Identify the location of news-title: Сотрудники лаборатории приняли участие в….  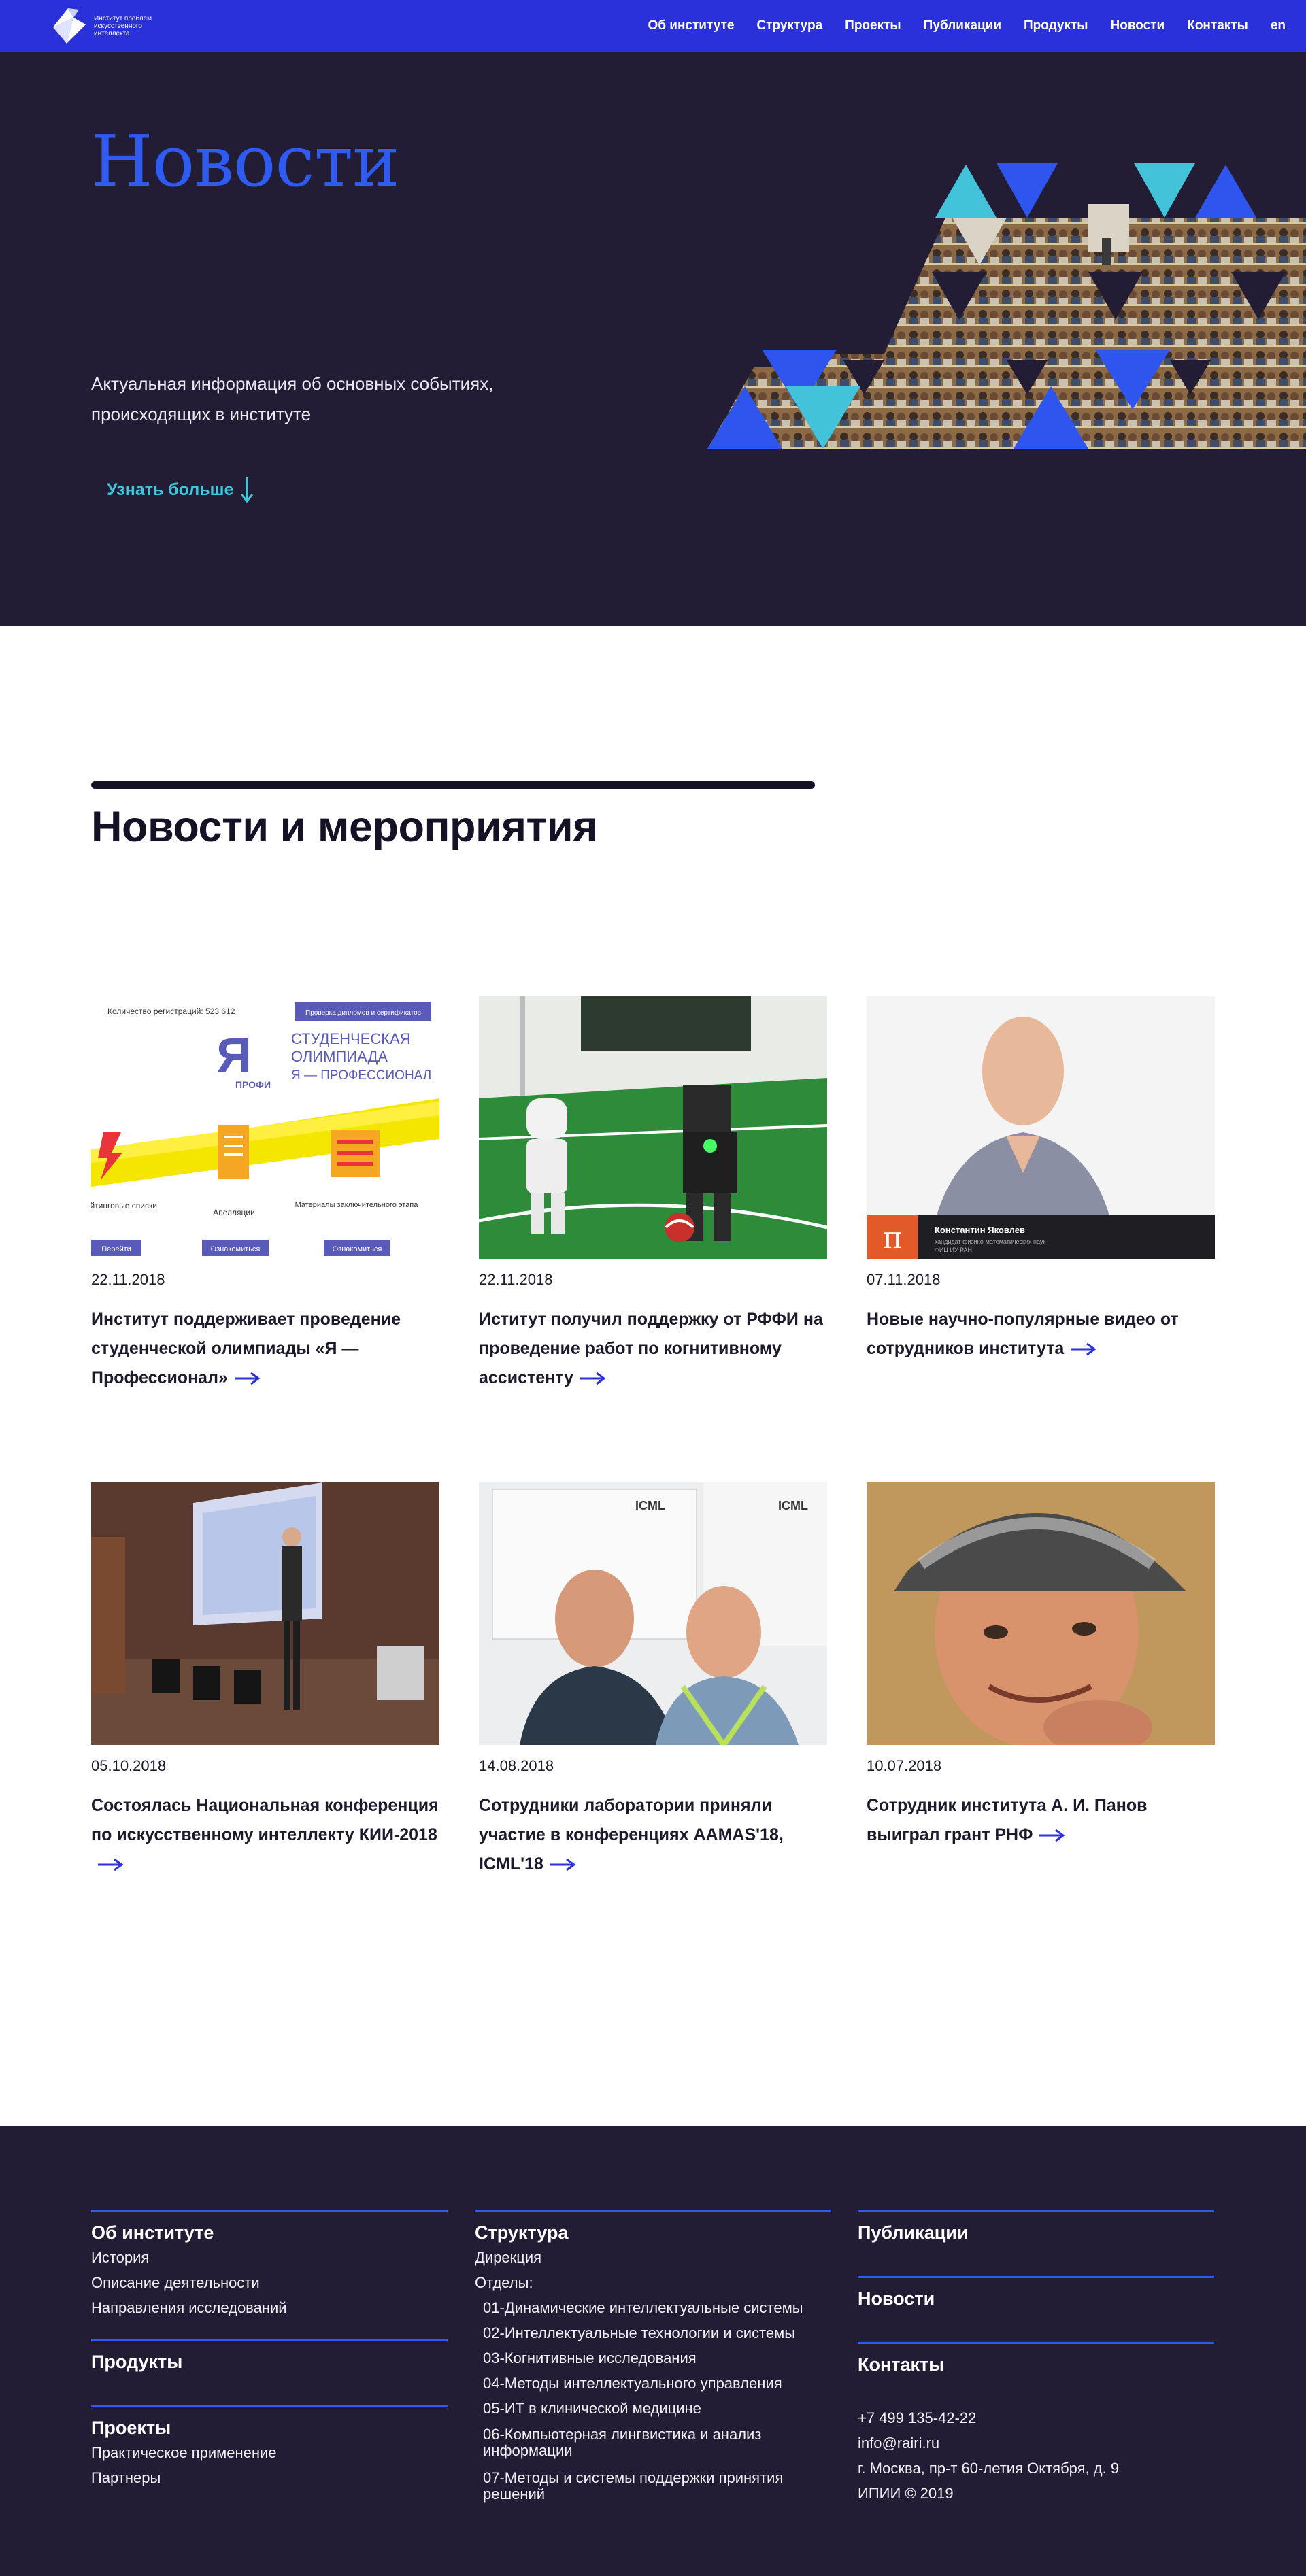
(631, 1835).